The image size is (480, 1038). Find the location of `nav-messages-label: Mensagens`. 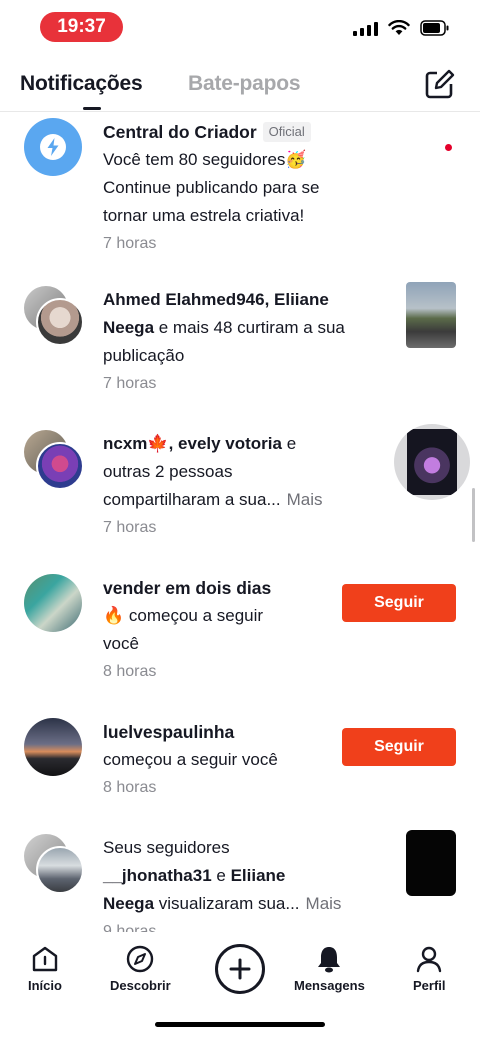

nav-messages-label: Mensagens is located at coordinates (329, 985).